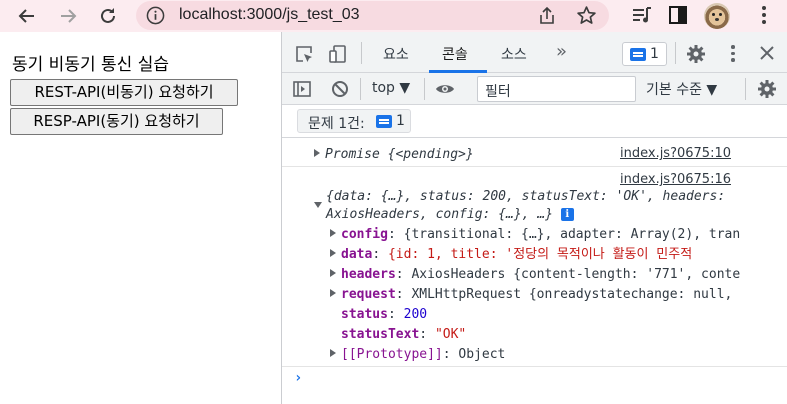  I want to click on prop-row-prototype: [[Prototype]]: Object, so click(417, 355).